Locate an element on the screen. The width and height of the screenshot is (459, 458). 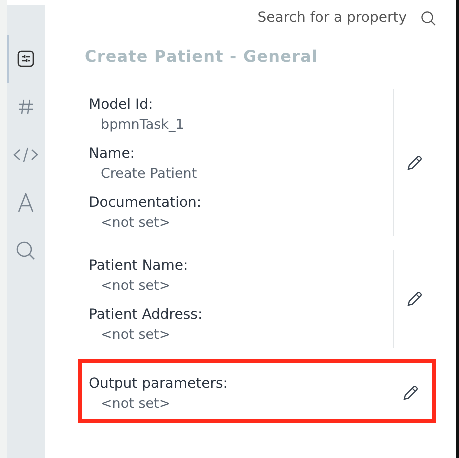
hash-icon is located at coordinates (26, 107).